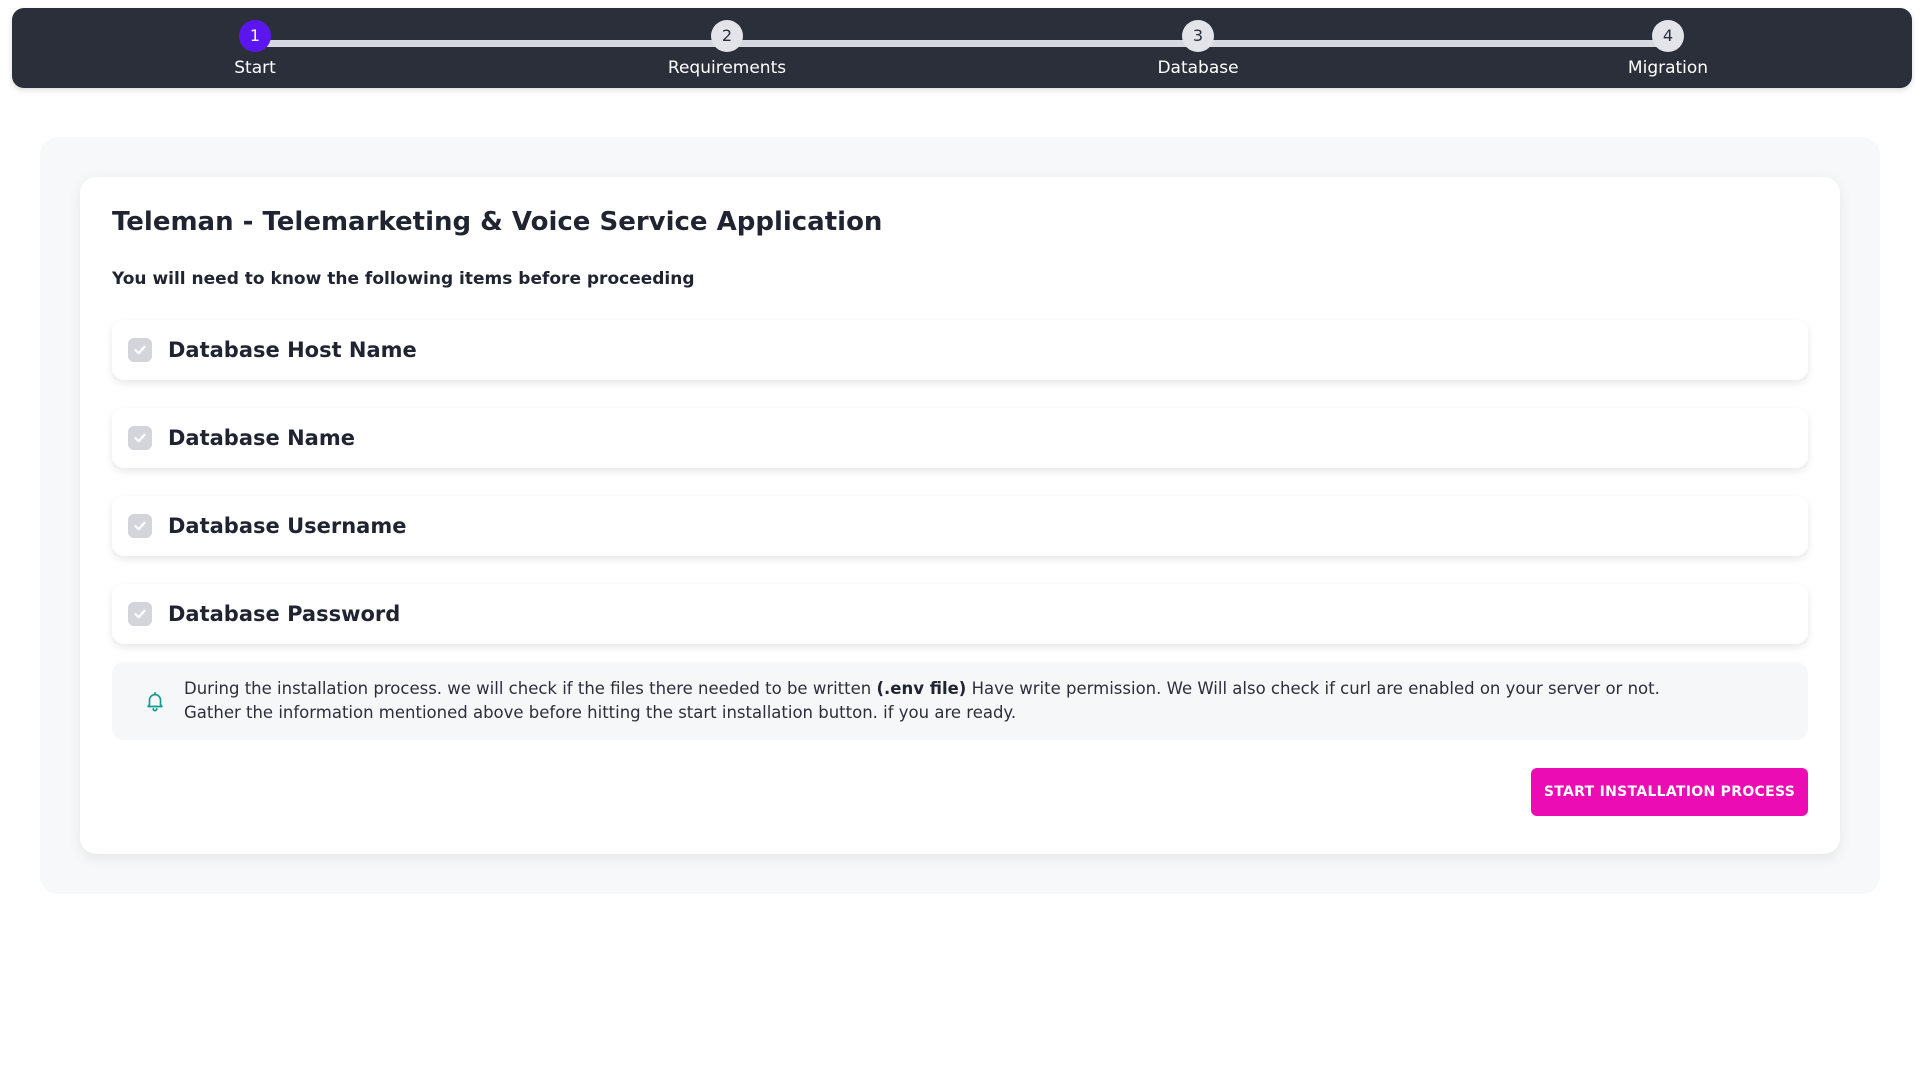 Image resolution: width=1920 pixels, height=1080 pixels. What do you see at coordinates (727, 68) in the screenshot?
I see `step-label: Requirements` at bounding box center [727, 68].